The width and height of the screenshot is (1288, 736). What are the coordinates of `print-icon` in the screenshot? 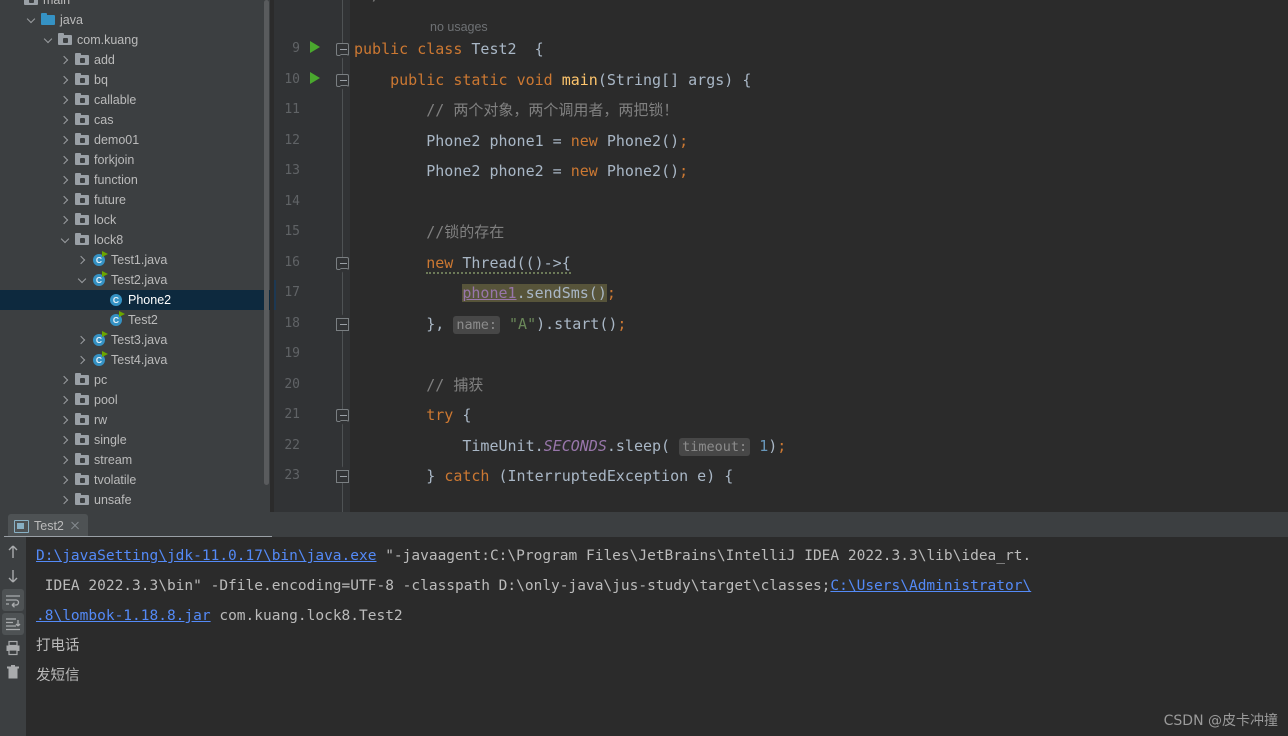 It's located at (13, 648).